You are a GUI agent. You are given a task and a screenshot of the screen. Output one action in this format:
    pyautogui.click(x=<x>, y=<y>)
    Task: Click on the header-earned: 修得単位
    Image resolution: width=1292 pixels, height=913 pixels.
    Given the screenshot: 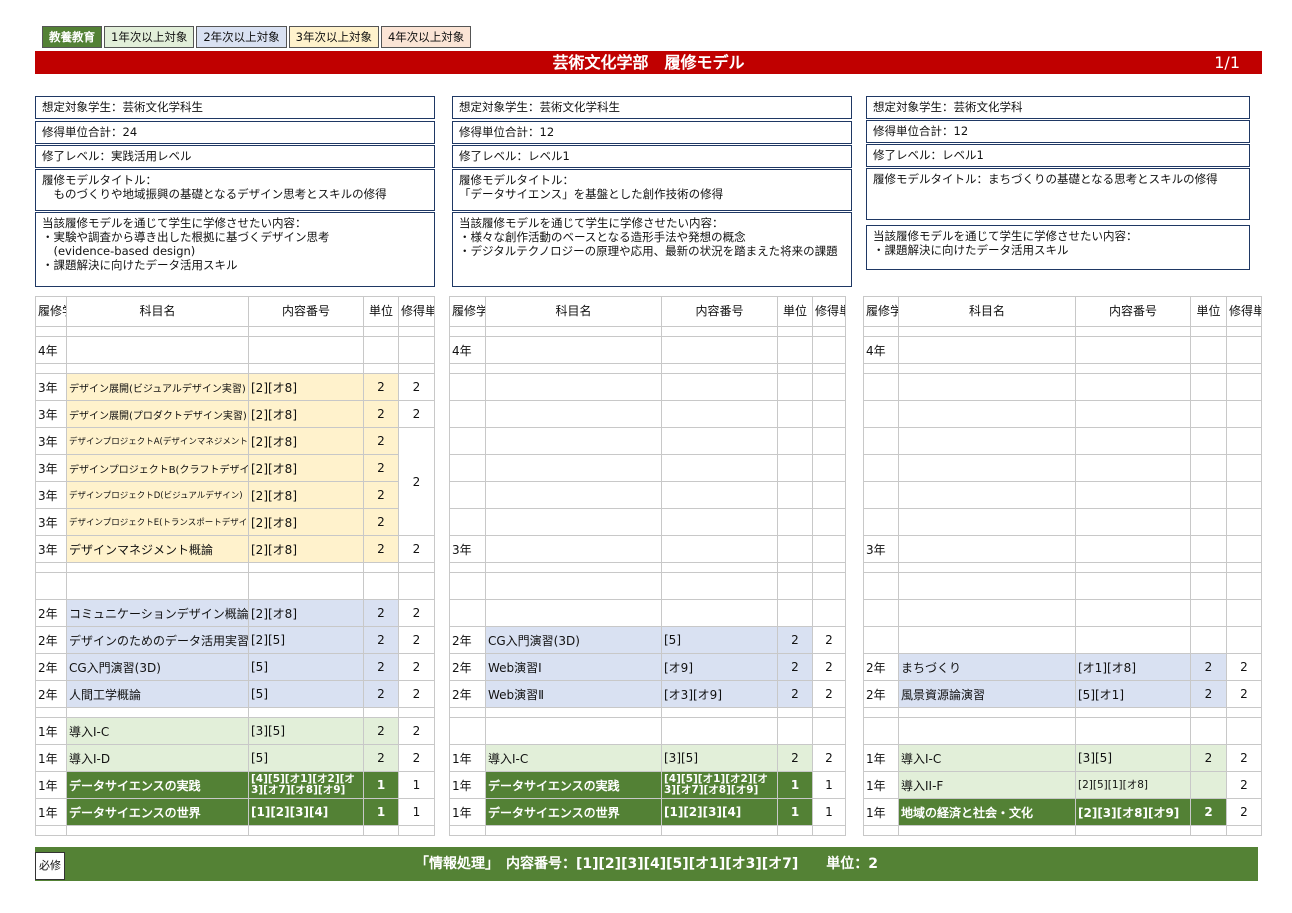 What is the action you would take?
    pyautogui.click(x=829, y=311)
    